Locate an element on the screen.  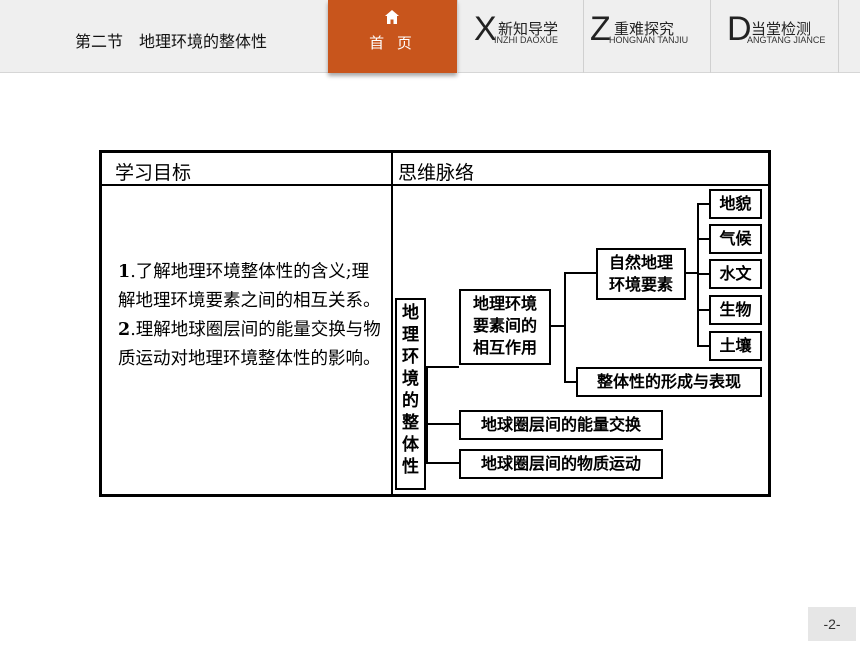
header-cell-mindmap: 思维脉络 is located at coordinates (580, 169).